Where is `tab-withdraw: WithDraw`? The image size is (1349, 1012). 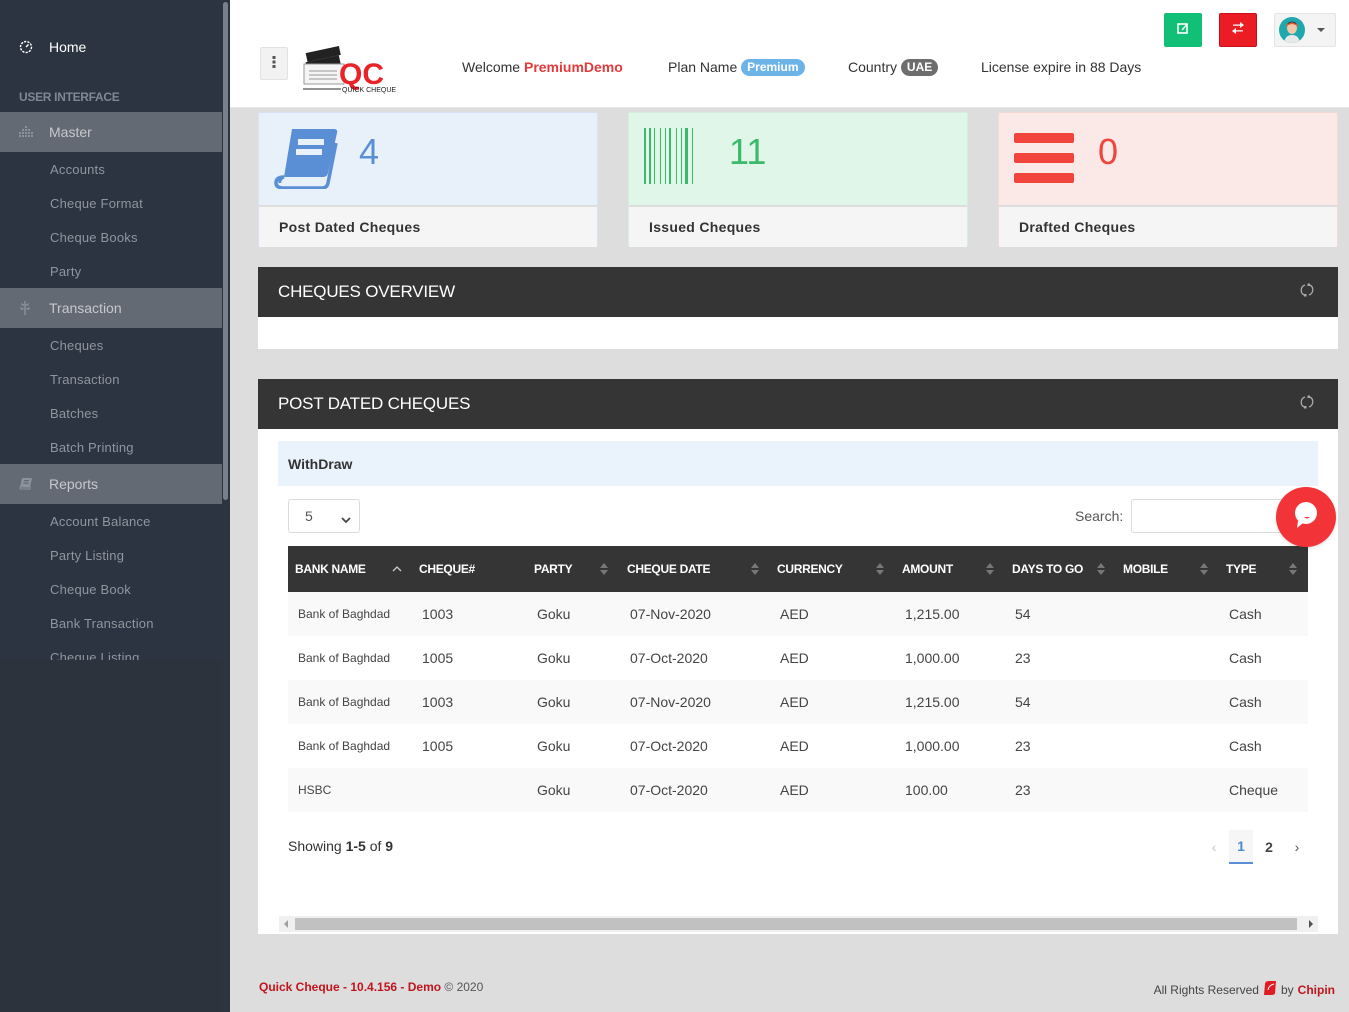 tab-withdraw: WithDraw is located at coordinates (798, 463).